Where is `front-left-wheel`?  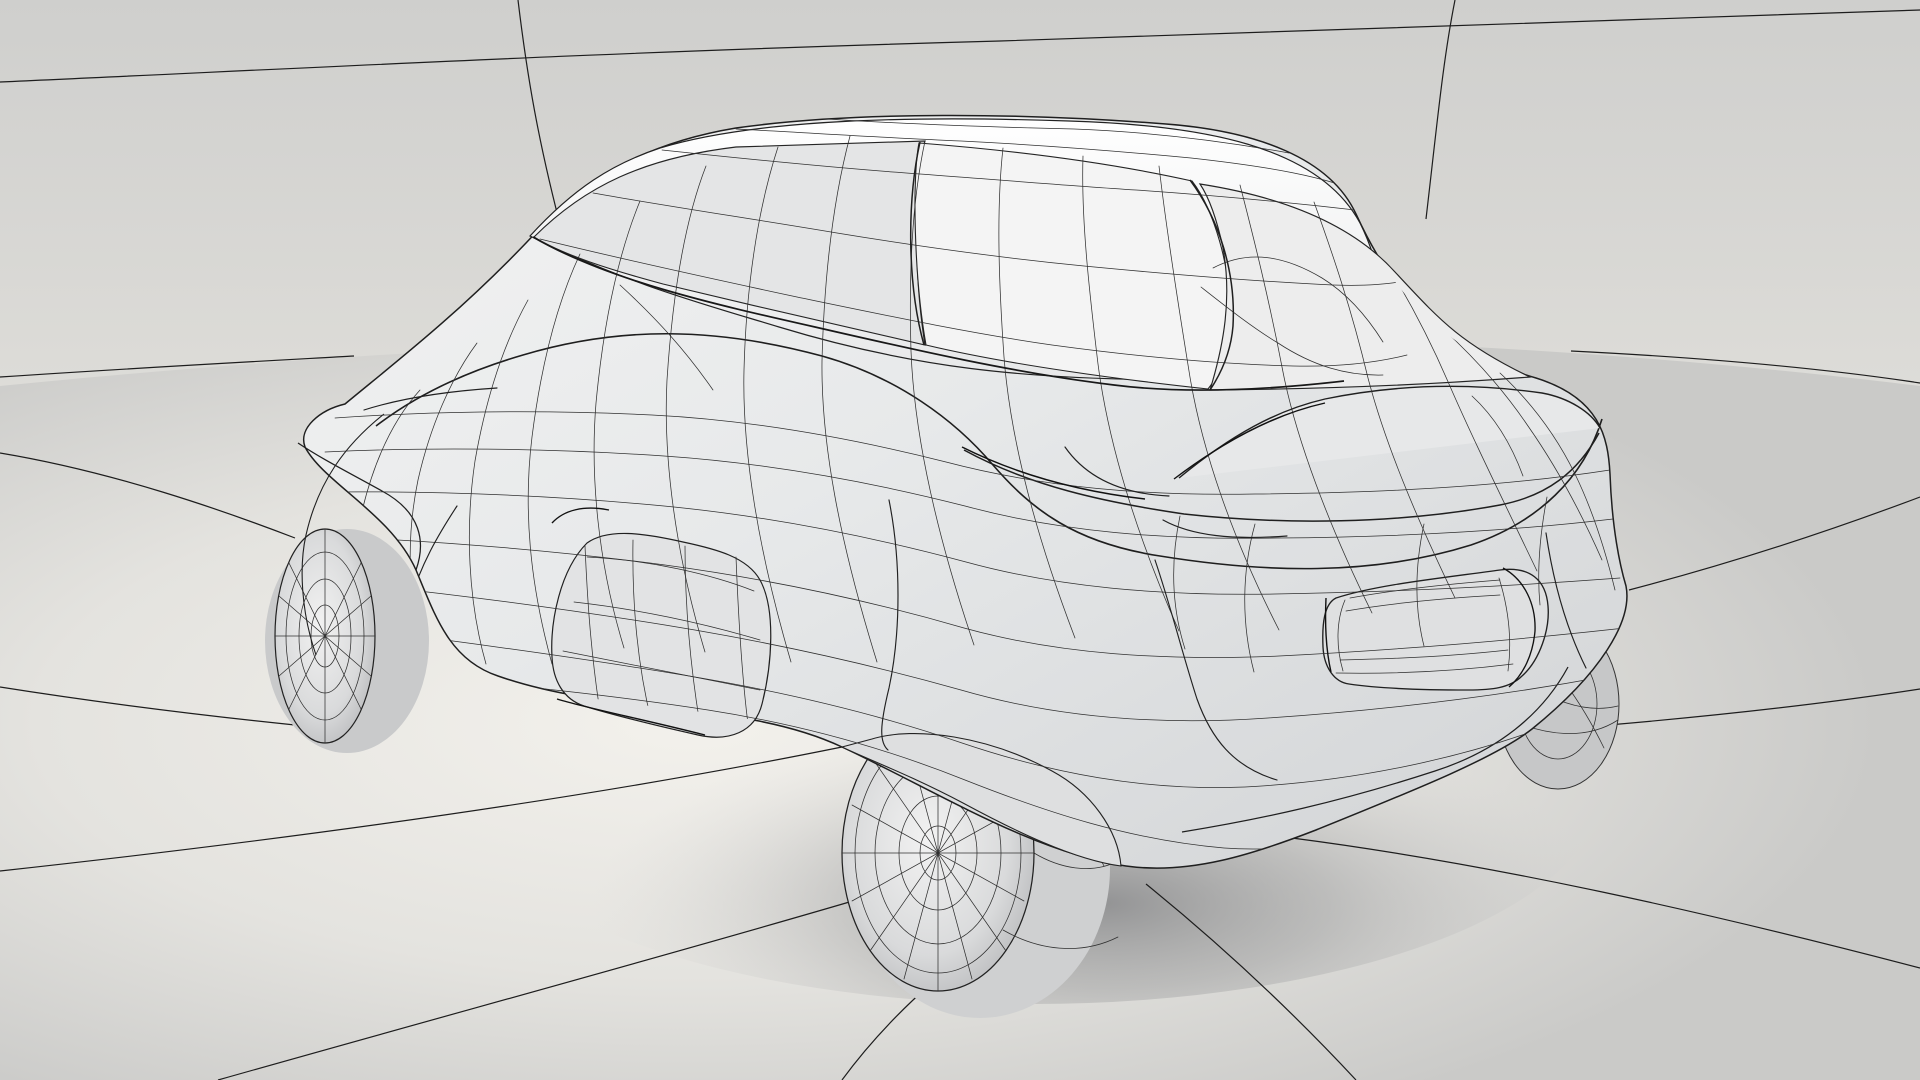
front-left-wheel is located at coordinates (347, 640).